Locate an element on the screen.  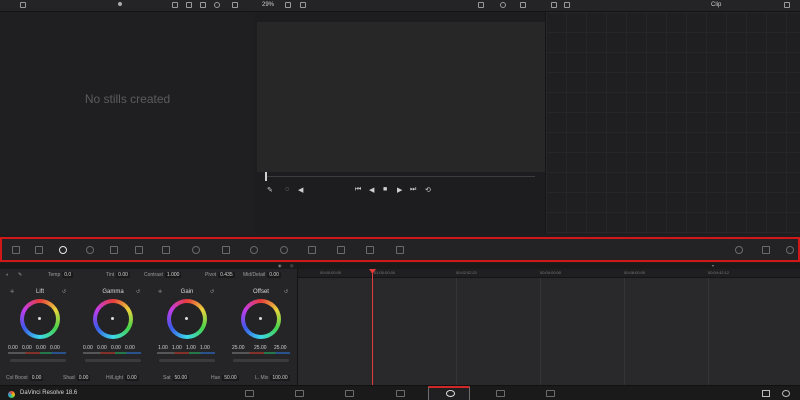
colboost-value: 0.00 is located at coordinates (36, 378).